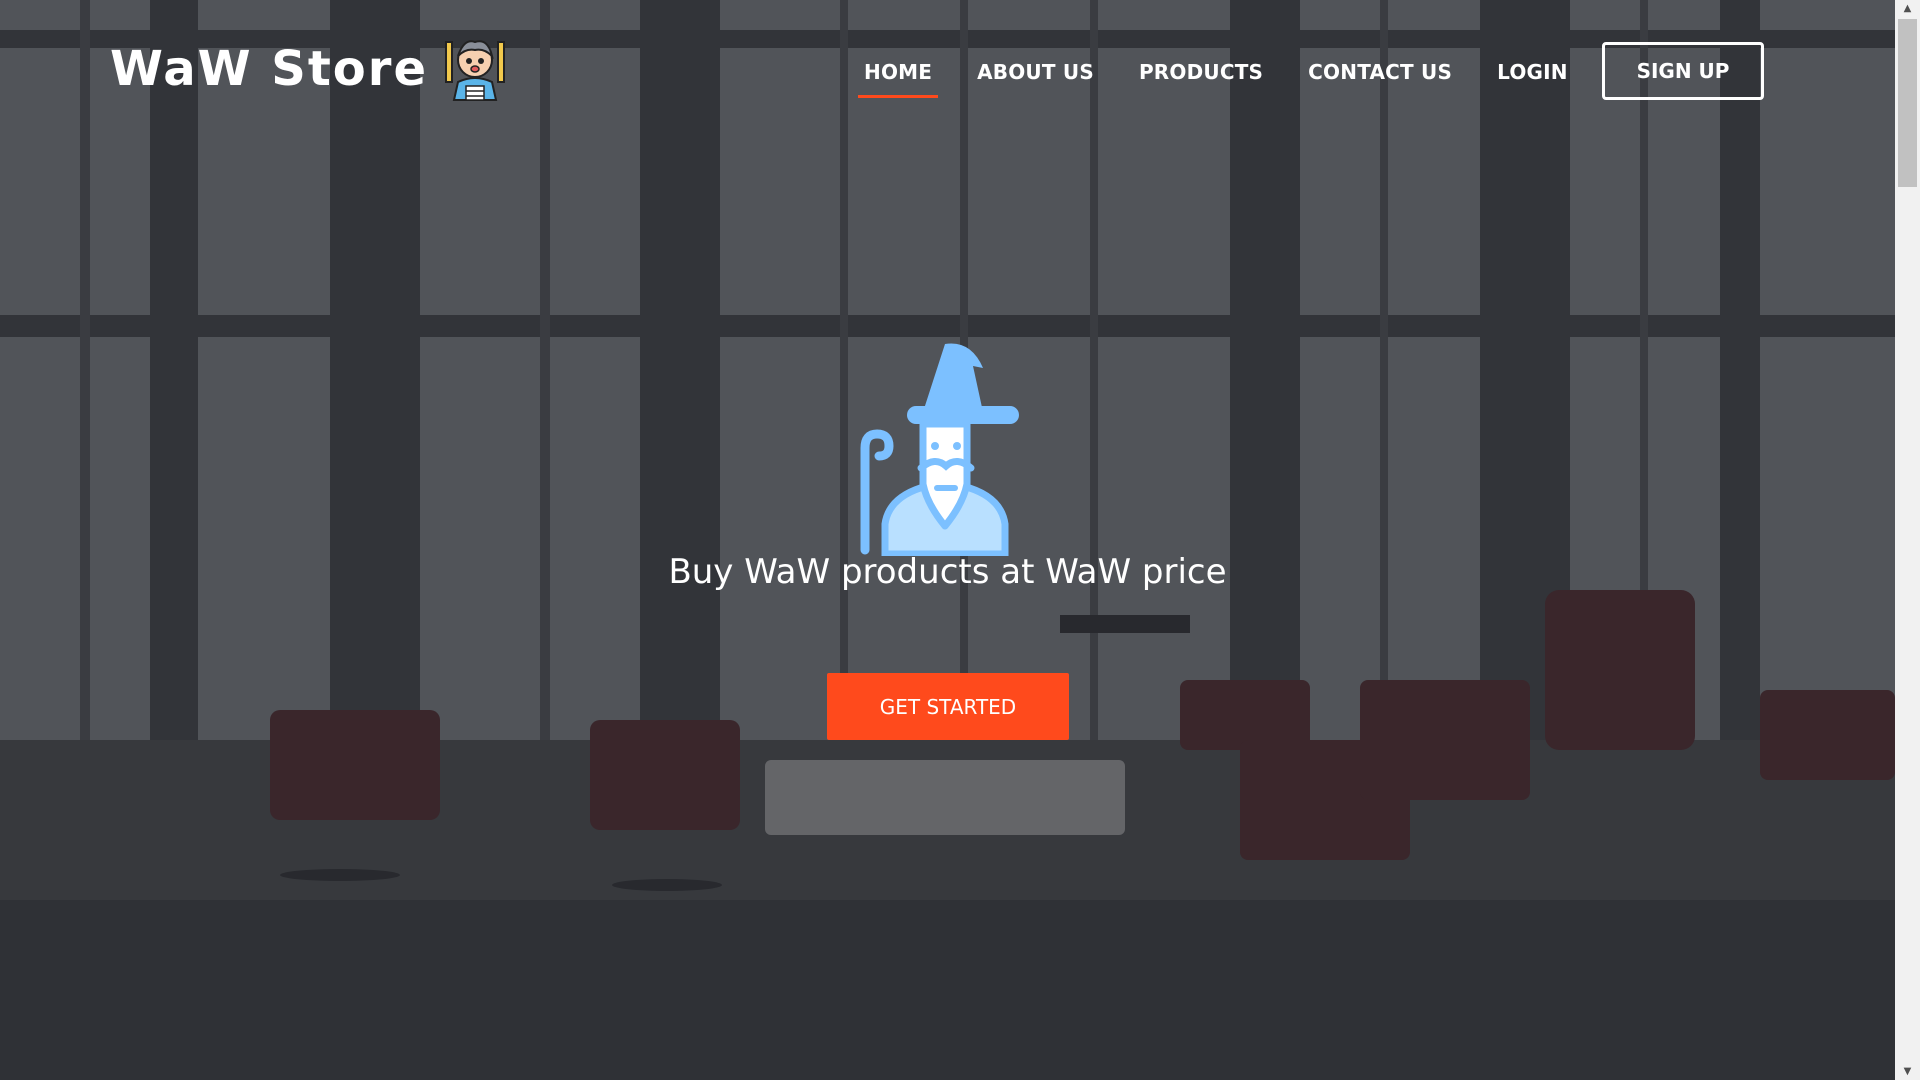  Describe the element at coordinates (269, 69) in the screenshot. I see `brand-name: WaW Store` at that location.